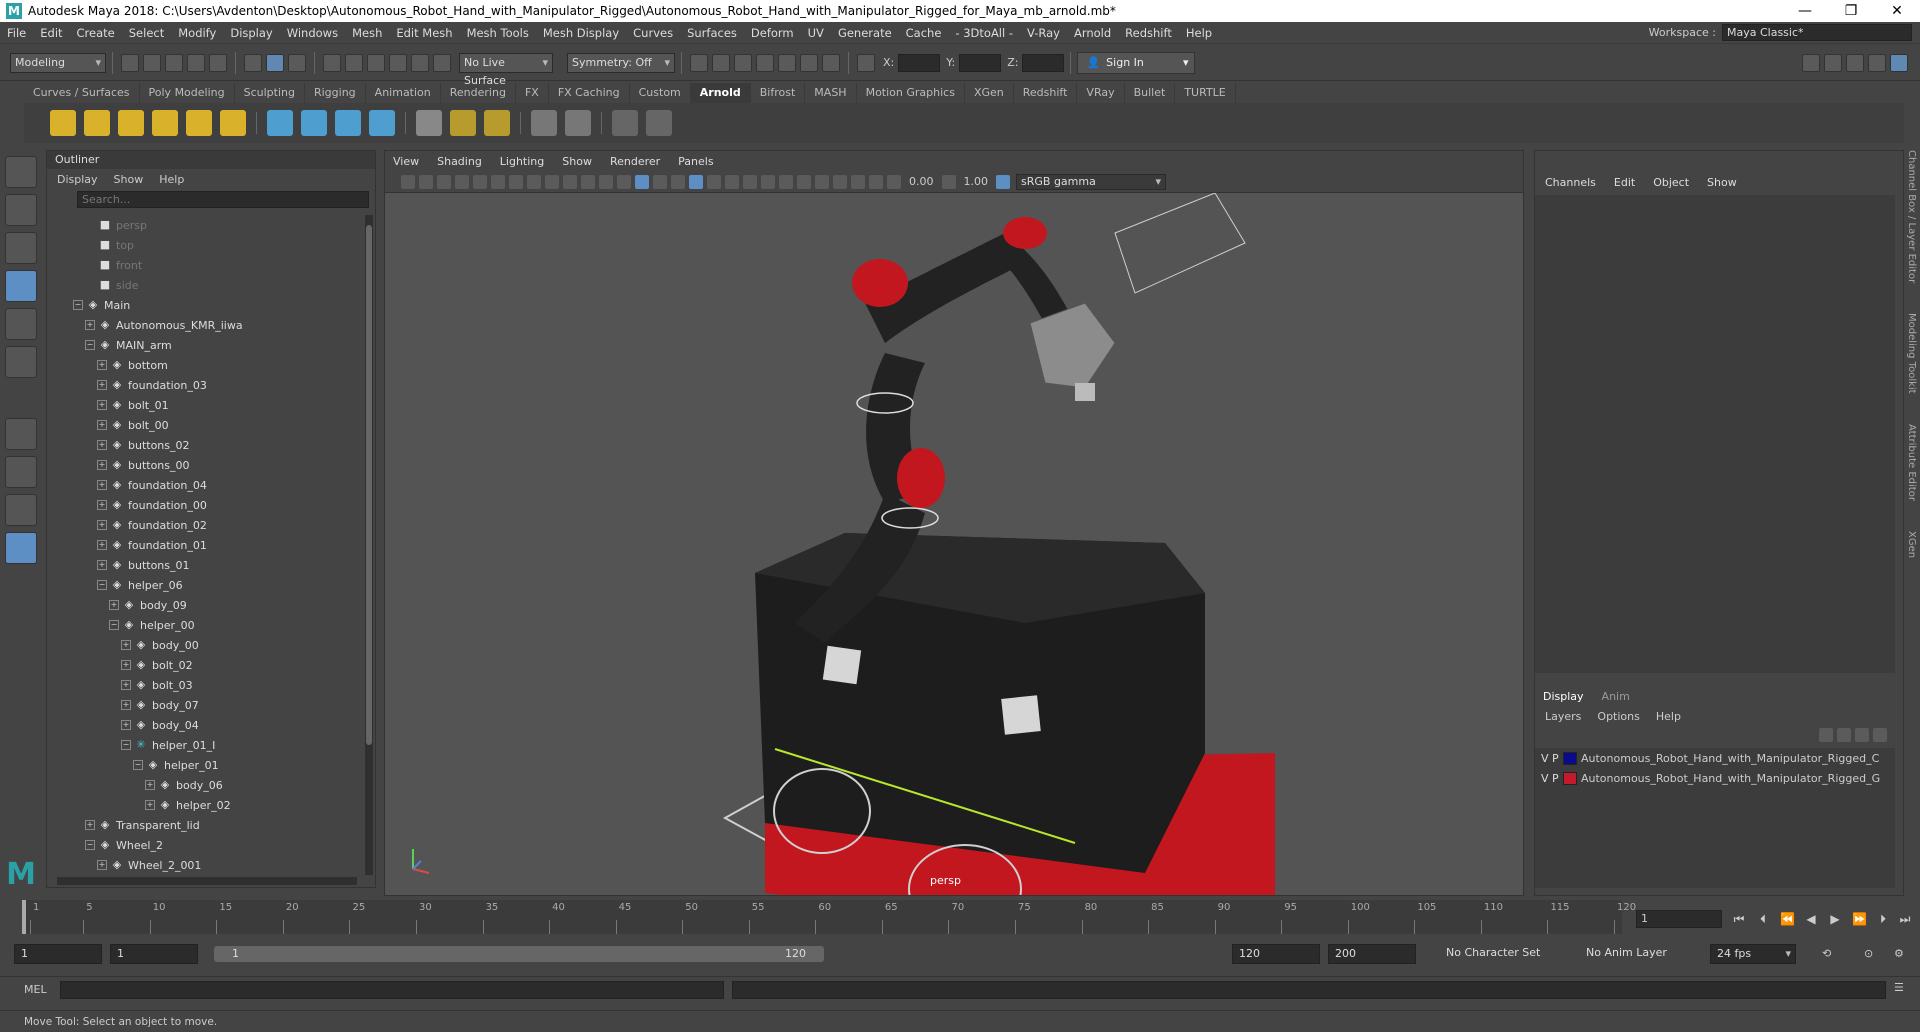 The width and height of the screenshot is (1920, 1032). Describe the element at coordinates (1630, 954) in the screenshot. I see `anim-layer-dropdown: No Anim Layer` at that location.